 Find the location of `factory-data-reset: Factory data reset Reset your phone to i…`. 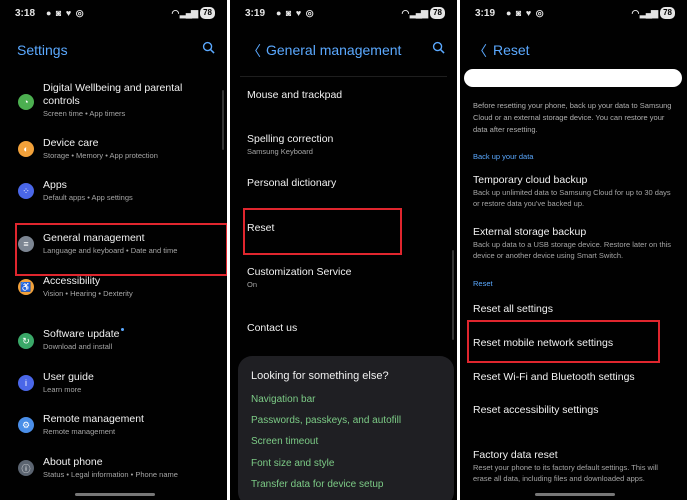

factory-data-reset: Factory data reset Reset your phone to i… is located at coordinates (573, 466).